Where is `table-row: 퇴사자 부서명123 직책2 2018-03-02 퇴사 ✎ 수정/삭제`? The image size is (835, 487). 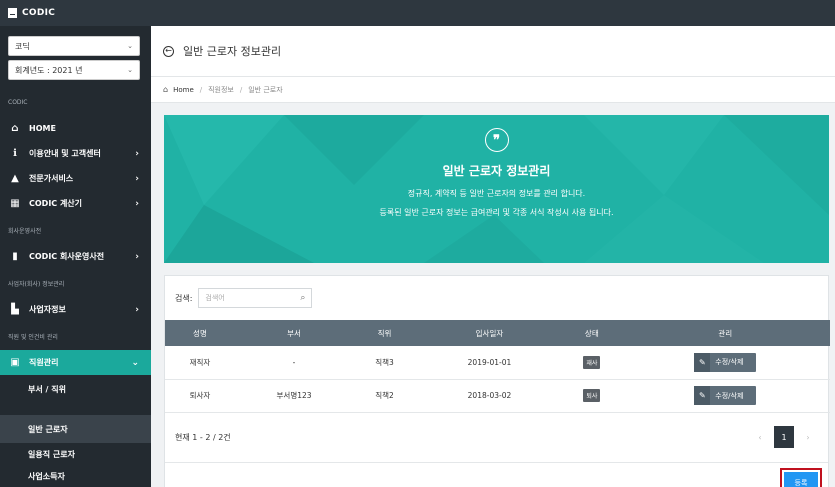 table-row: 퇴사자 부서명123 직책2 2018-03-02 퇴사 ✎ 수정/삭제 is located at coordinates (497, 395).